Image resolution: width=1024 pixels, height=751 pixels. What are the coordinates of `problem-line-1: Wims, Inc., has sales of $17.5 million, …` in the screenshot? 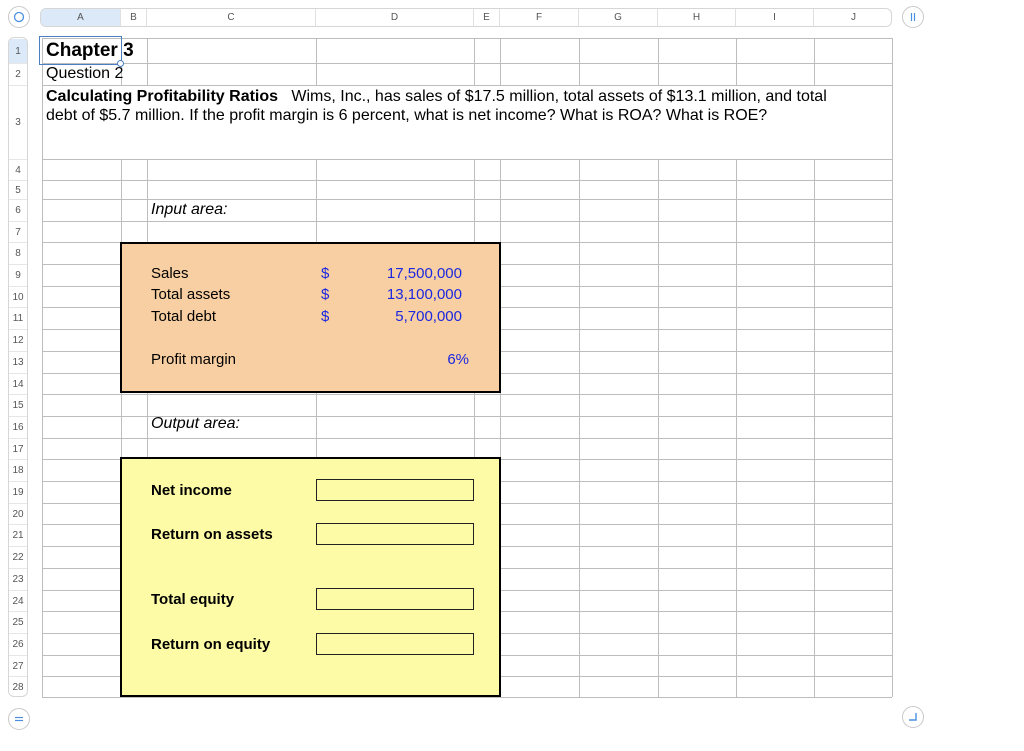 It's located at (559, 96).